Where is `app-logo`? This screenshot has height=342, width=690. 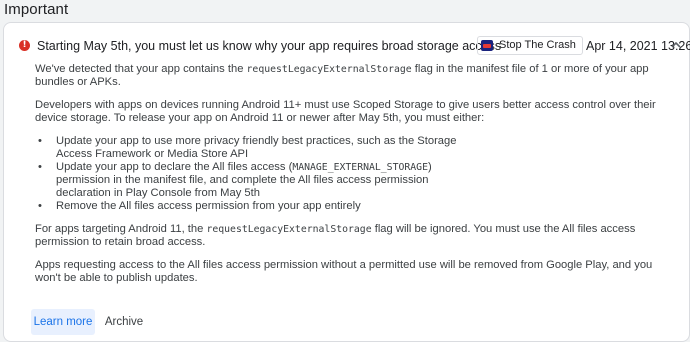 app-logo is located at coordinates (487, 45).